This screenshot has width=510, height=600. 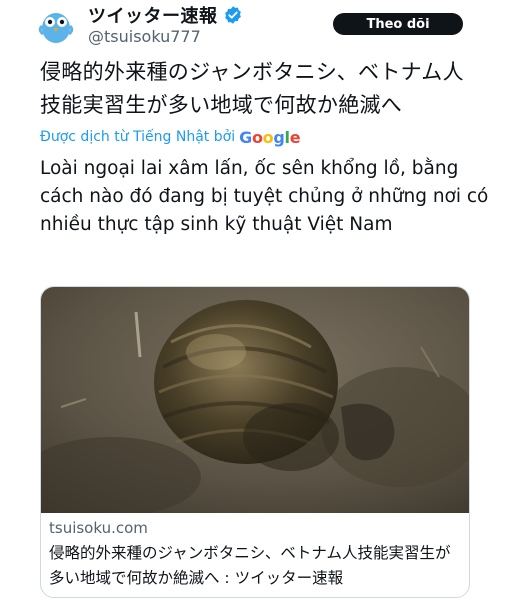 What do you see at coordinates (270, 137) in the screenshot?
I see `google-logo: Google` at bounding box center [270, 137].